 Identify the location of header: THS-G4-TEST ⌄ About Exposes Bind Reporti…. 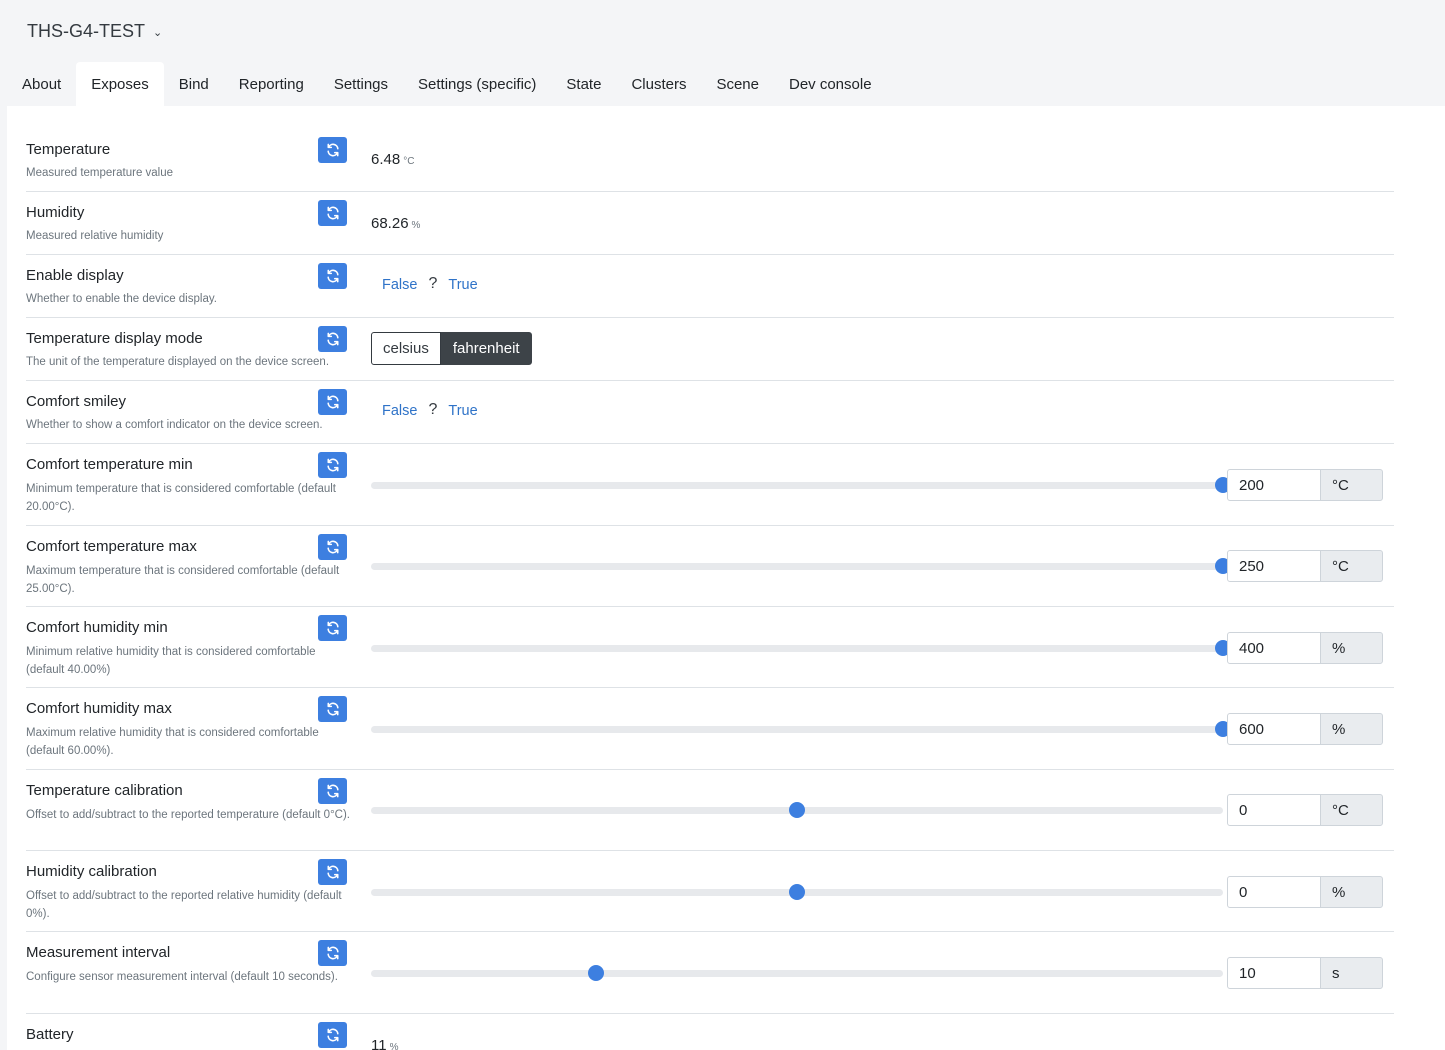
(722, 53).